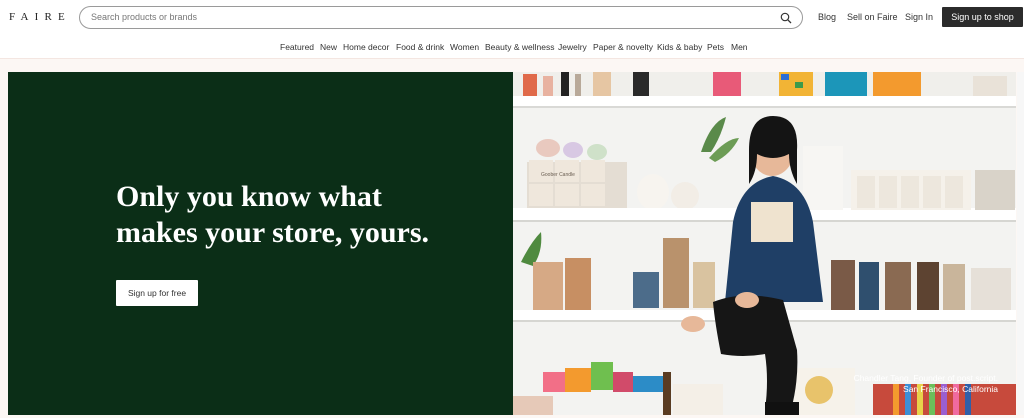 The image size is (1024, 418). What do you see at coordinates (157, 293) in the screenshot?
I see `sign-up-for-free-button: Sign up for free` at bounding box center [157, 293].